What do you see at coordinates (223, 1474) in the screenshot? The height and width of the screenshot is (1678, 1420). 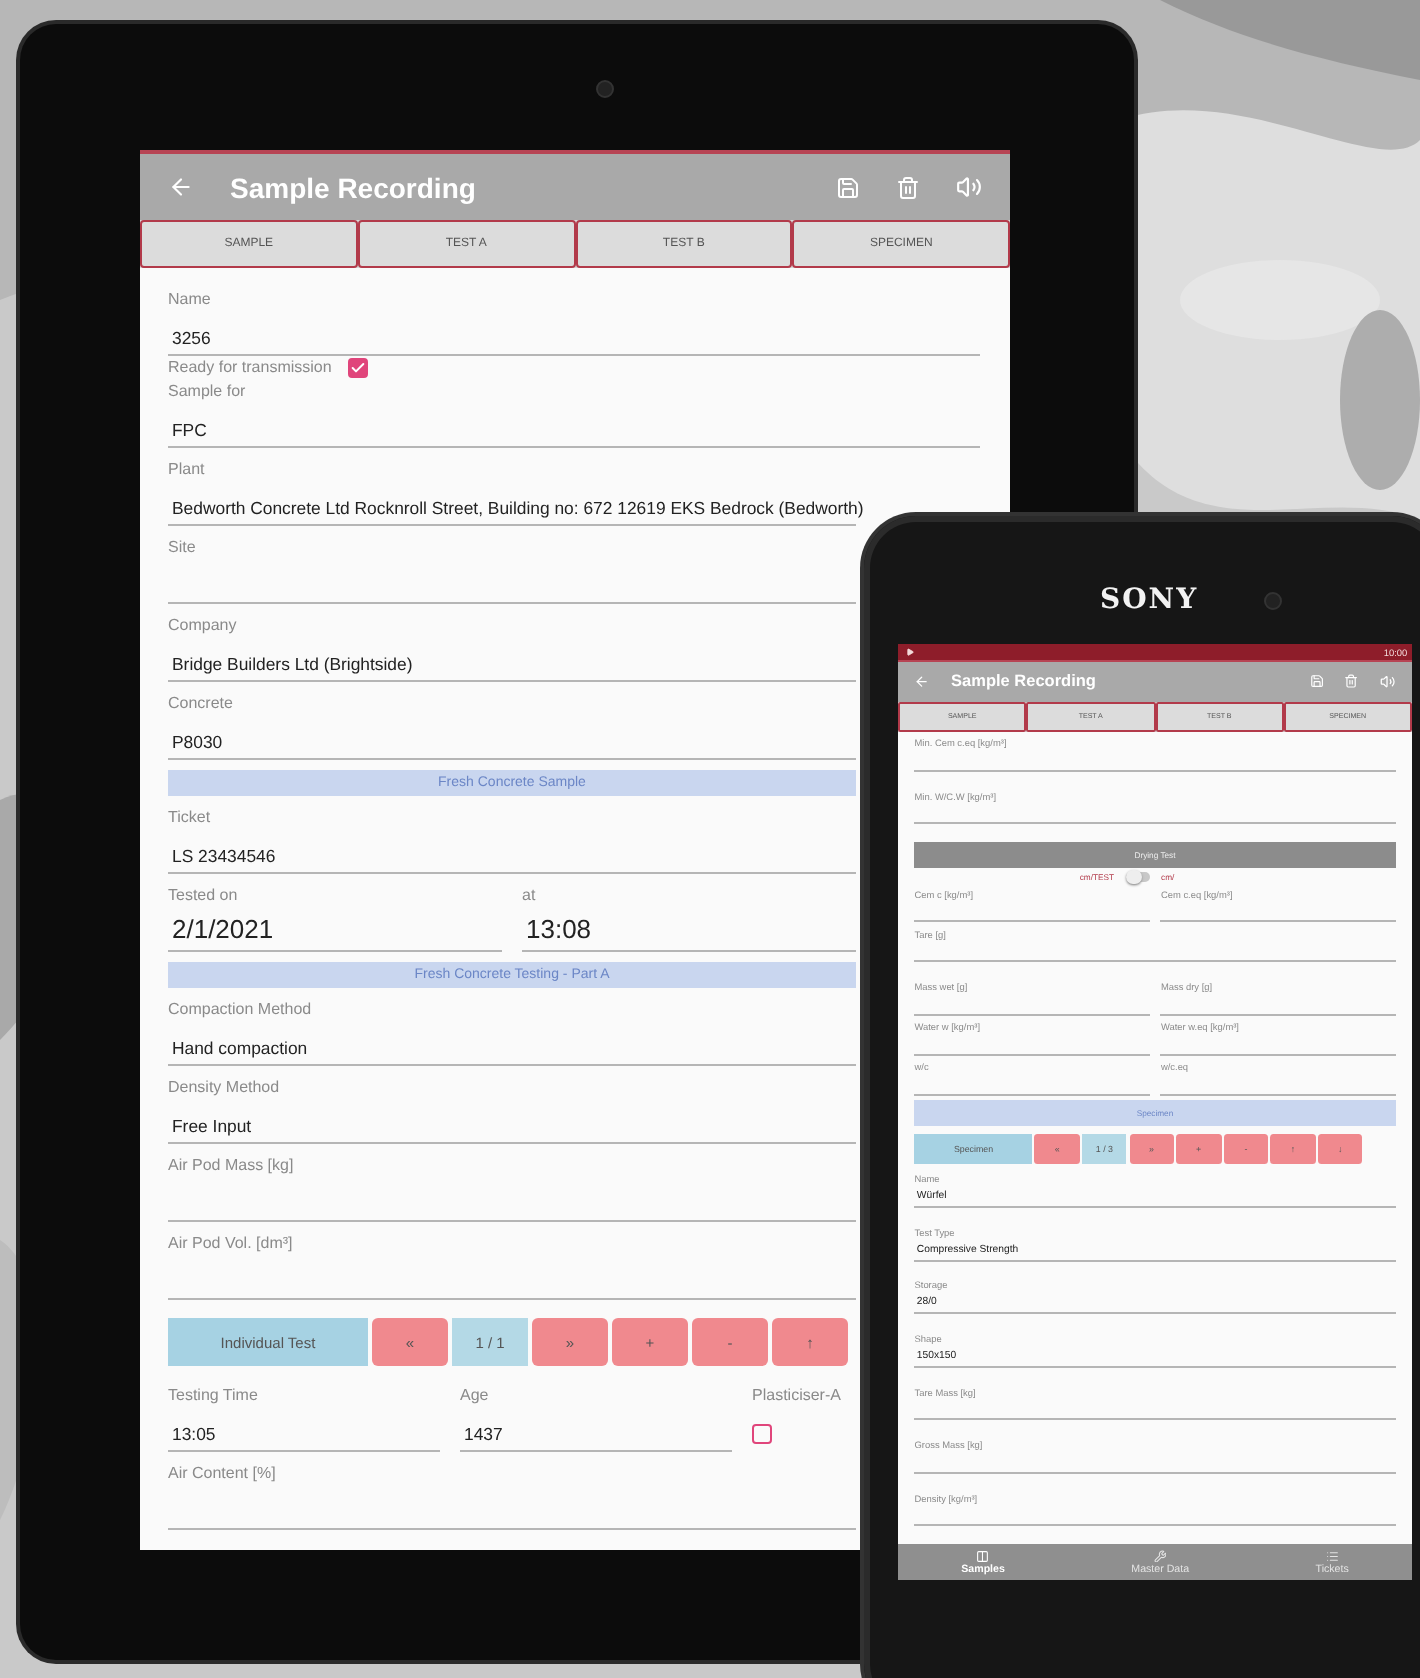 I see `field-label: Air Content [%]` at bounding box center [223, 1474].